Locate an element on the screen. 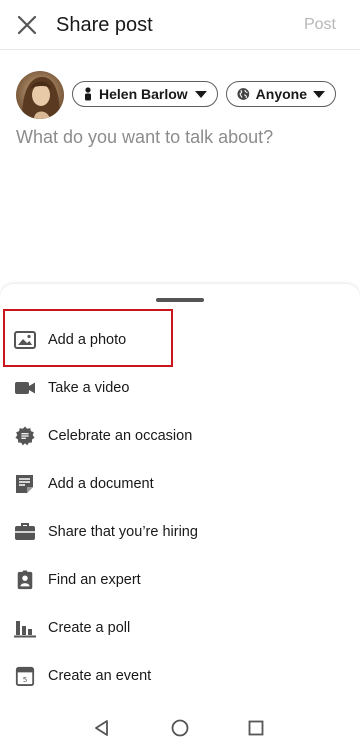 This screenshot has height=752, width=360. expert-id-icon is located at coordinates (25, 580).